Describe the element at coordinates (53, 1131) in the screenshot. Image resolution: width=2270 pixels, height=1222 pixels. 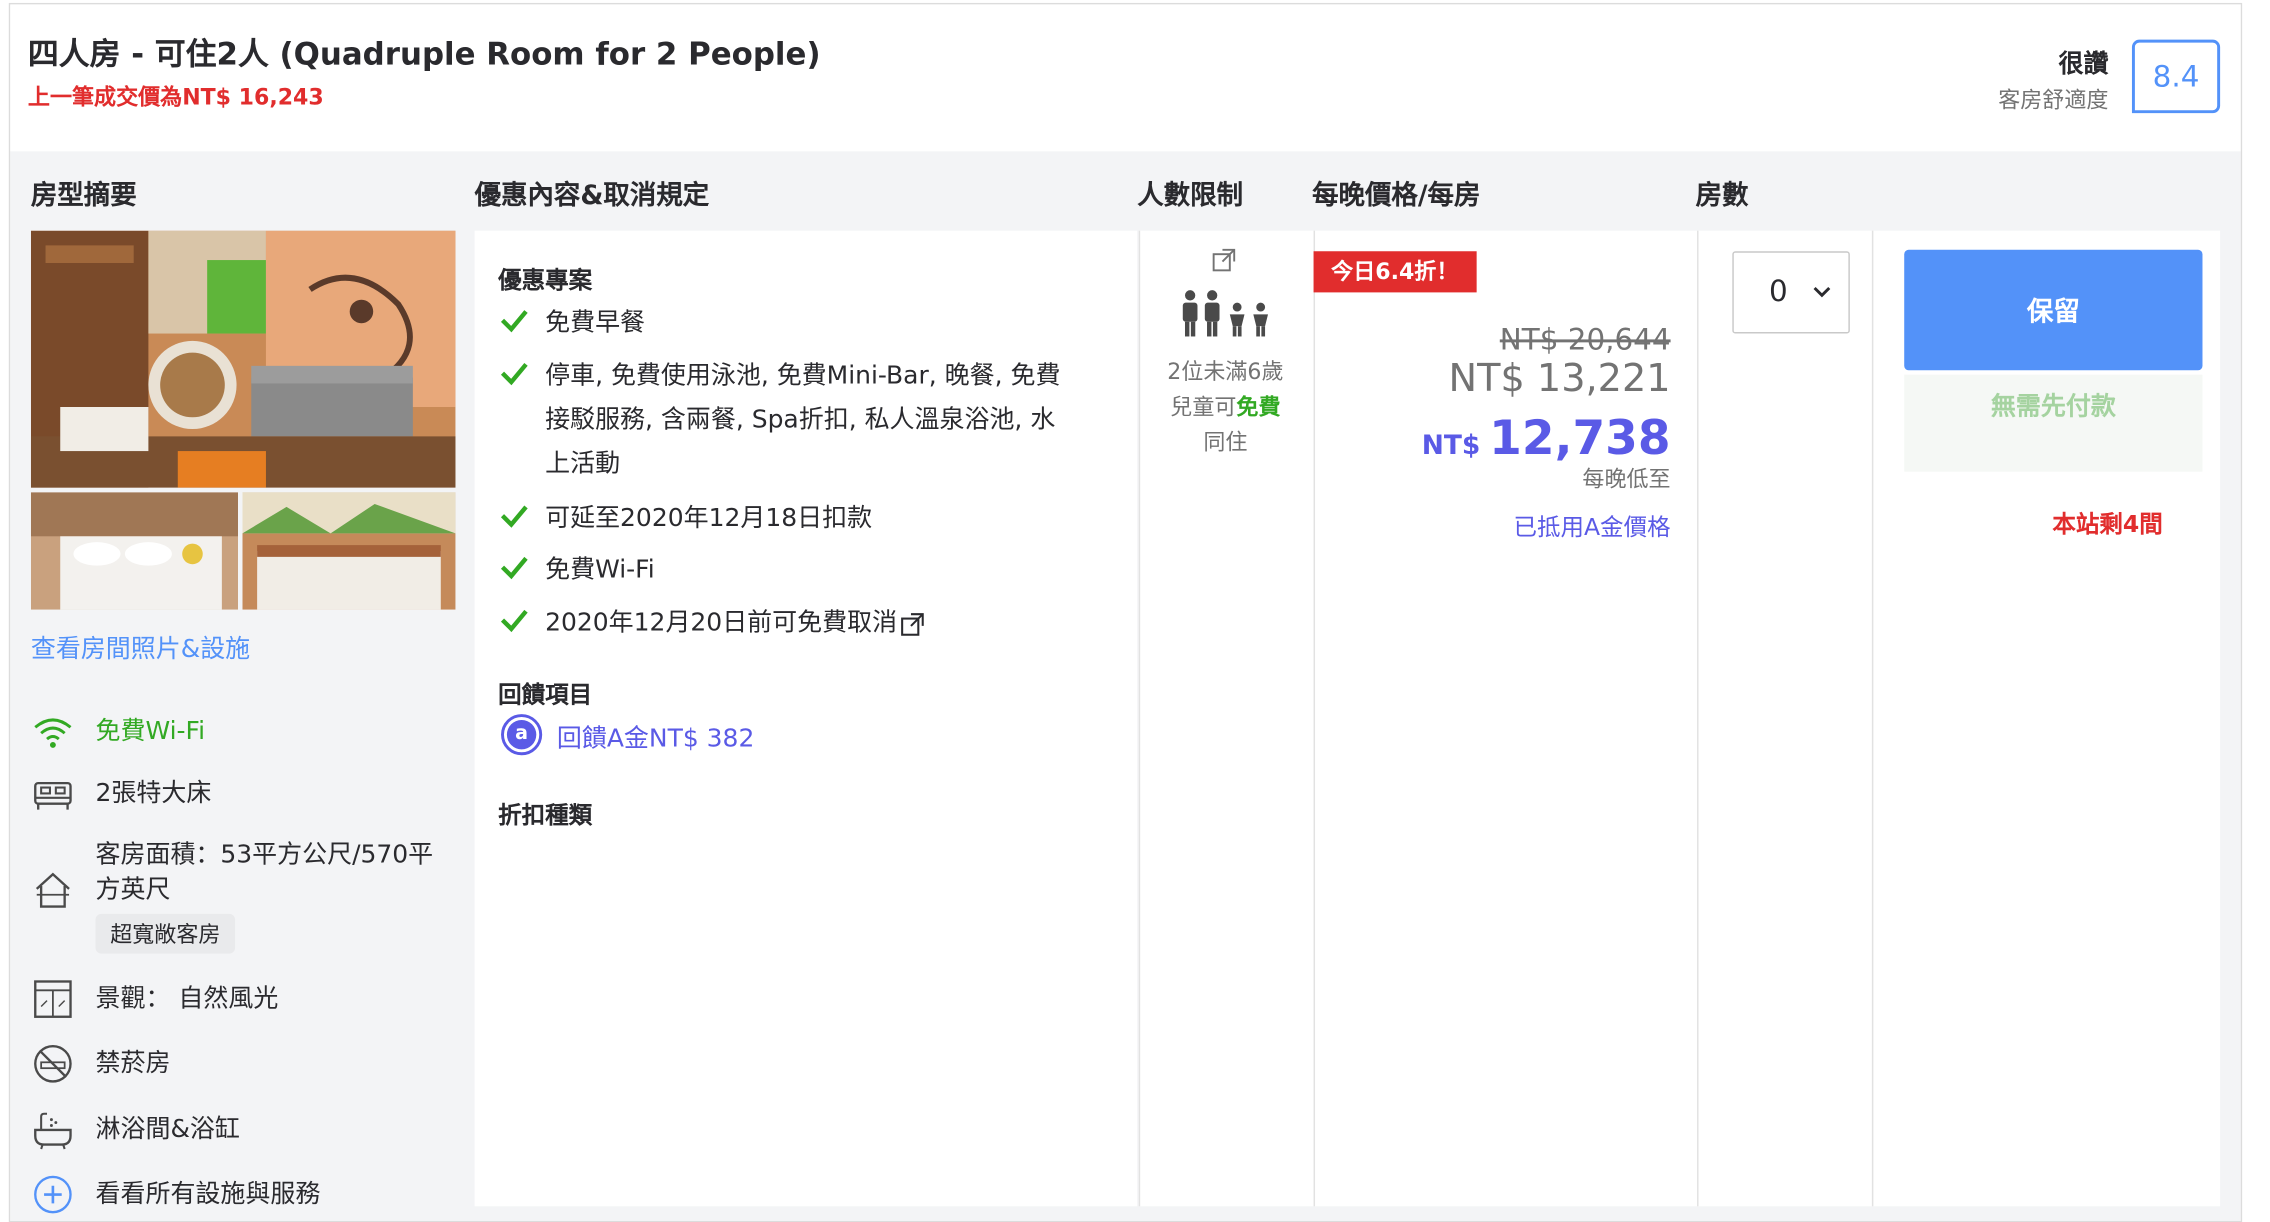
I see `bathtub-icon` at that location.